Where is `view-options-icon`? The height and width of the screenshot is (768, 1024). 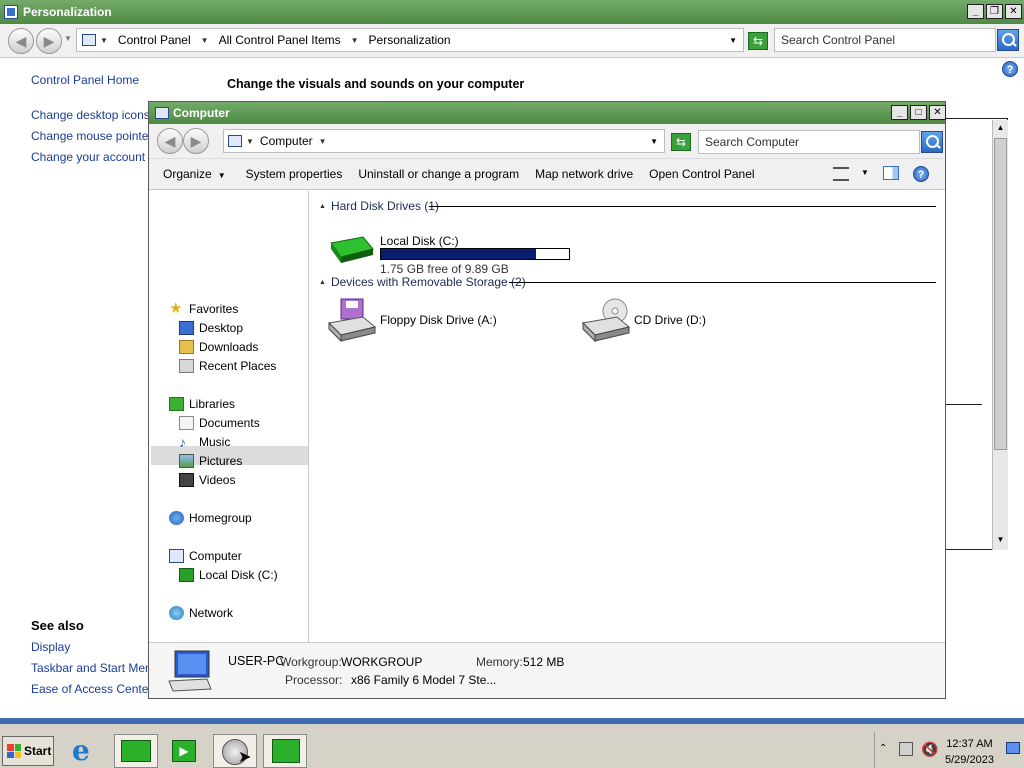
view-options-icon is located at coordinates (841, 174).